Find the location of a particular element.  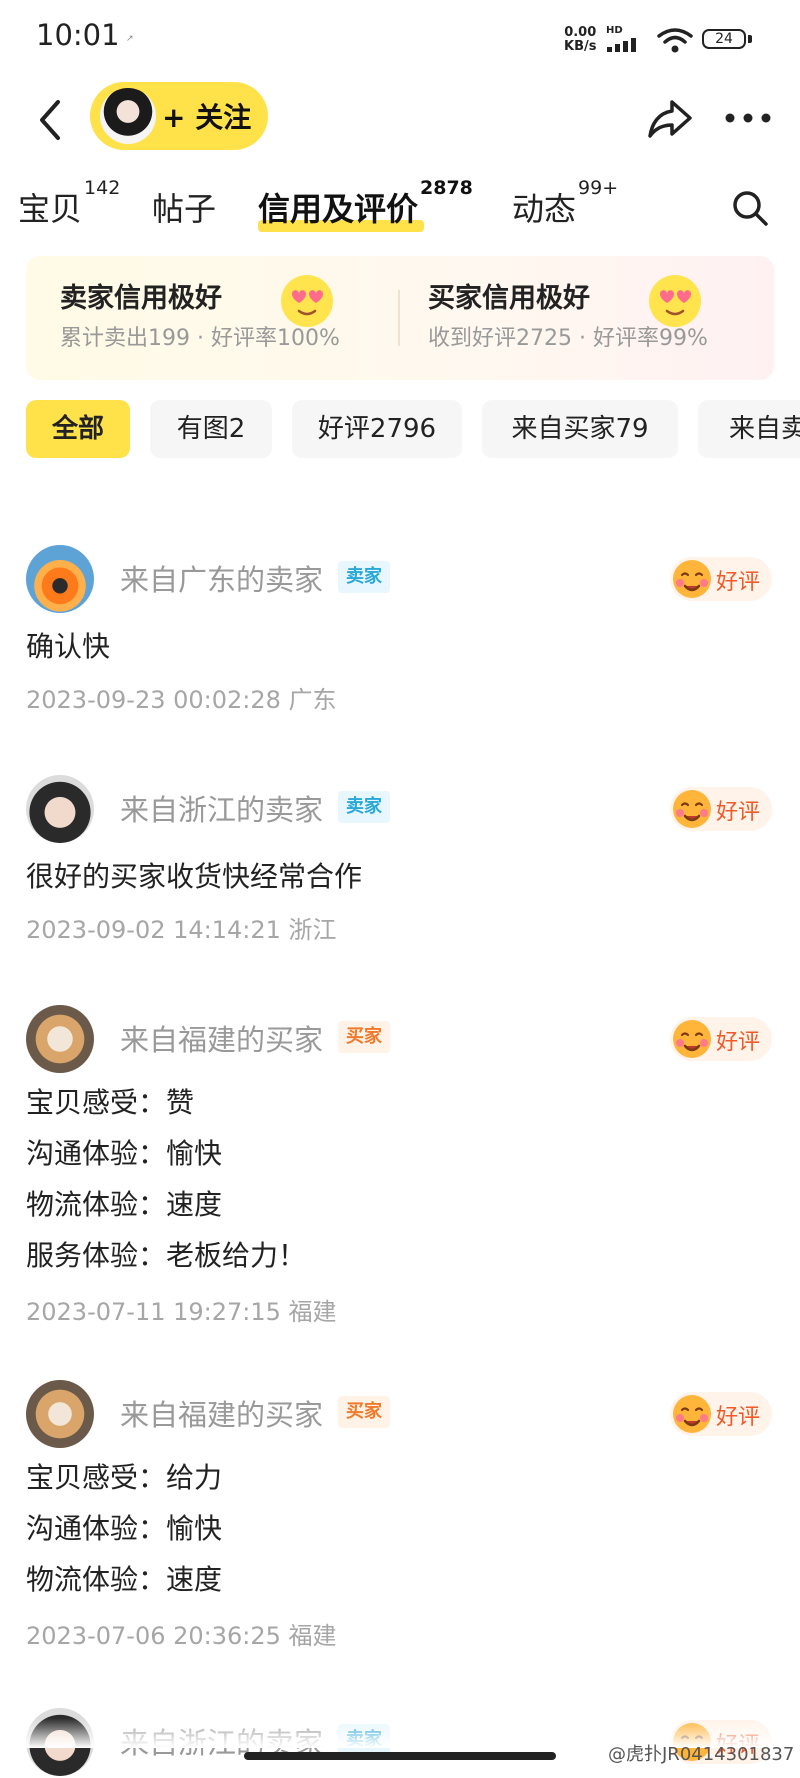

battery-icon: 24 is located at coordinates (724, 39).